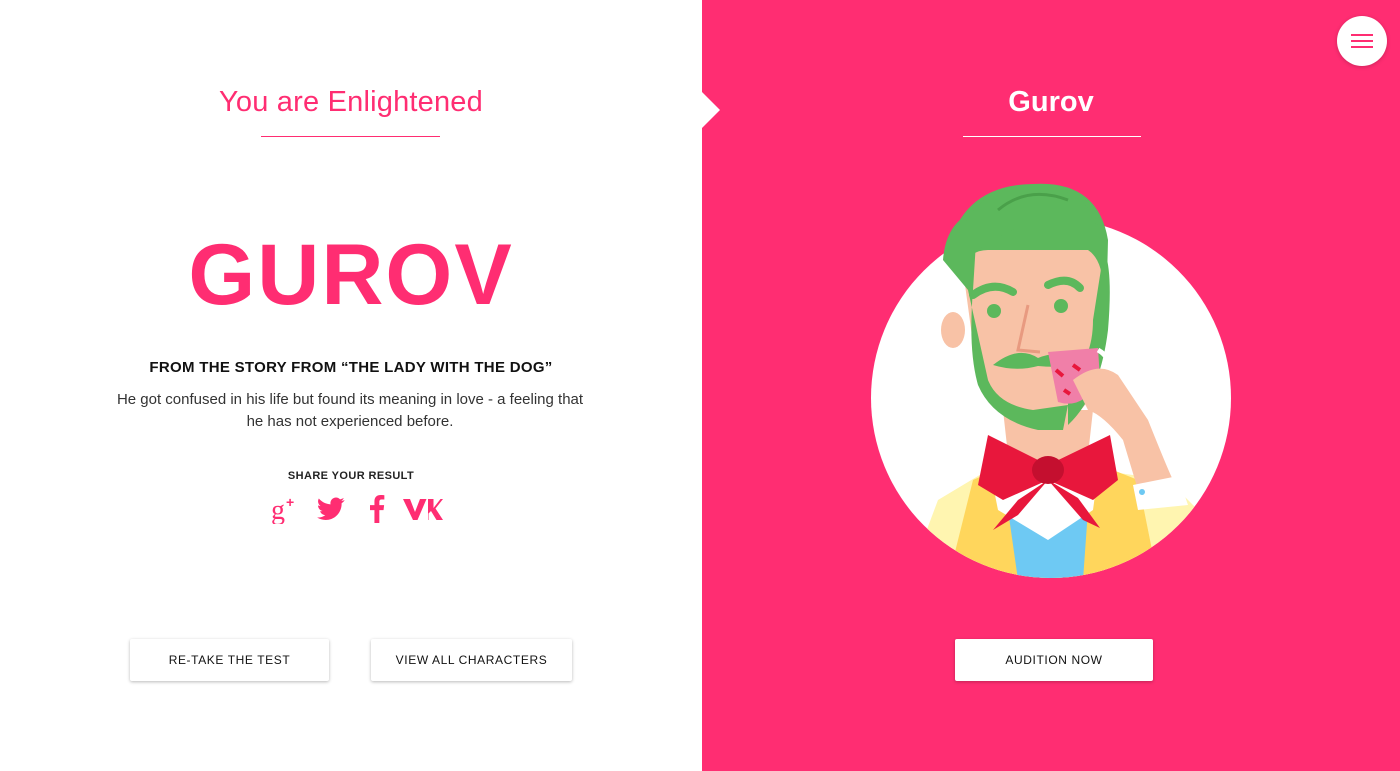 The image size is (1400, 771). What do you see at coordinates (1051, 102) in the screenshot?
I see `character-title: Gurov` at bounding box center [1051, 102].